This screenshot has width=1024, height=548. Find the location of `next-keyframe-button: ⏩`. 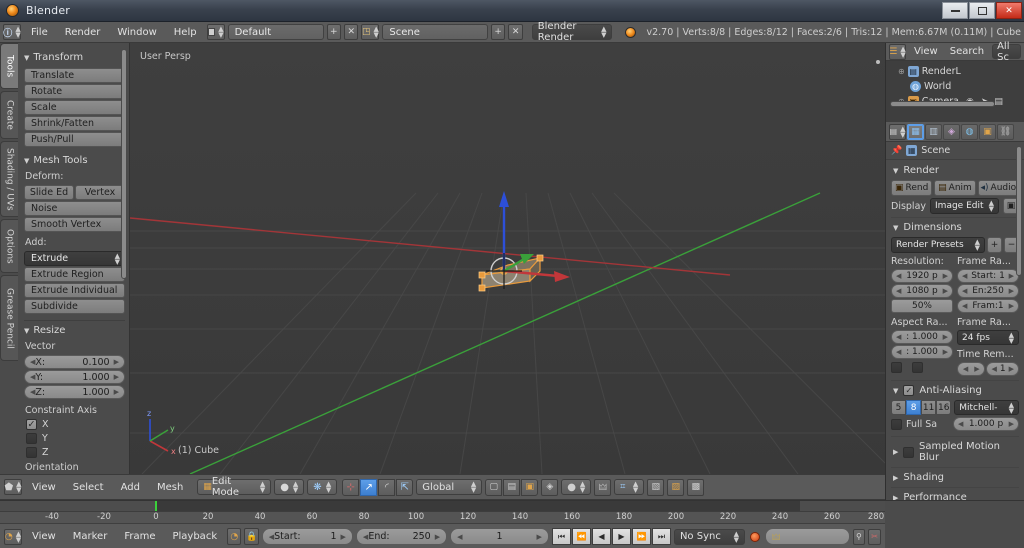

next-keyframe-button: ⏩ is located at coordinates (641, 536).